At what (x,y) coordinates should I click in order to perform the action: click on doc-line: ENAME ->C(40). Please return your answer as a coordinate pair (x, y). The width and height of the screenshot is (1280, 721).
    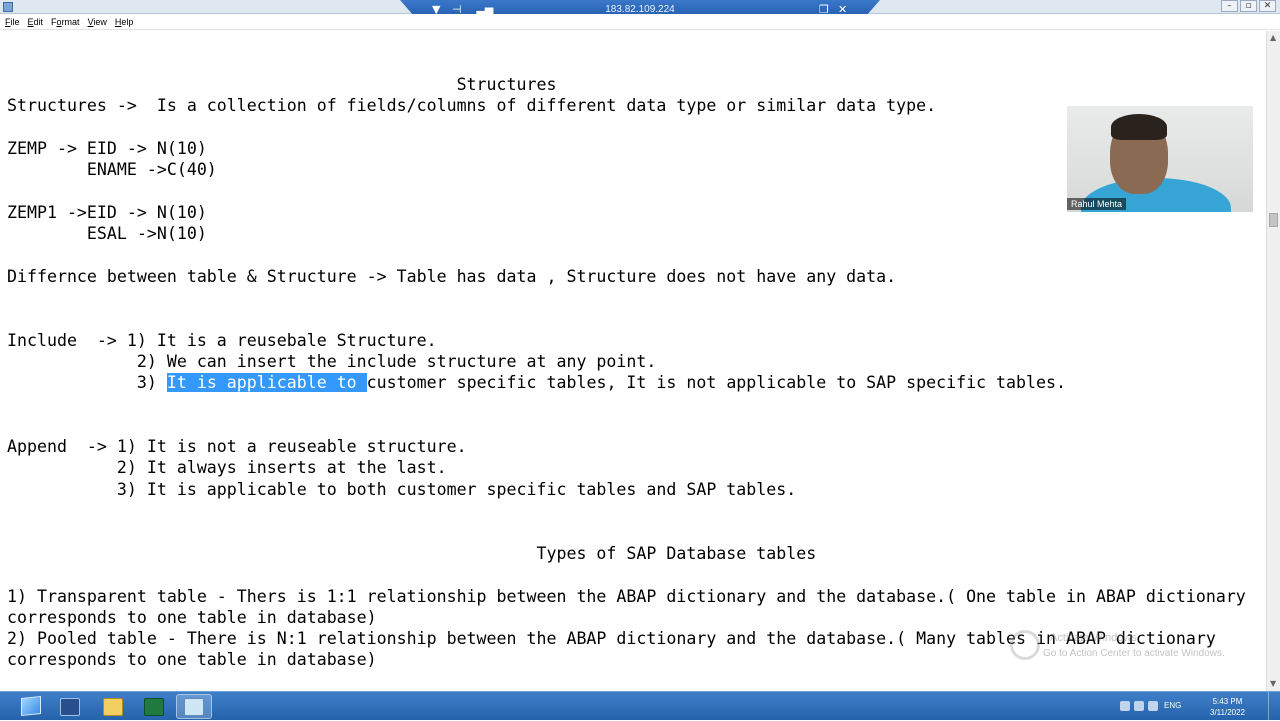
    Looking at the image, I should click on (112, 169).